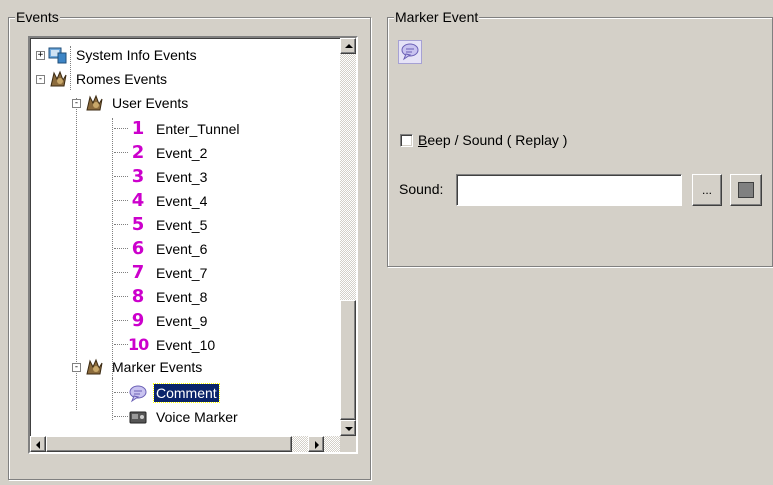  I want to click on collapse-marker-events: -, so click(76, 367).